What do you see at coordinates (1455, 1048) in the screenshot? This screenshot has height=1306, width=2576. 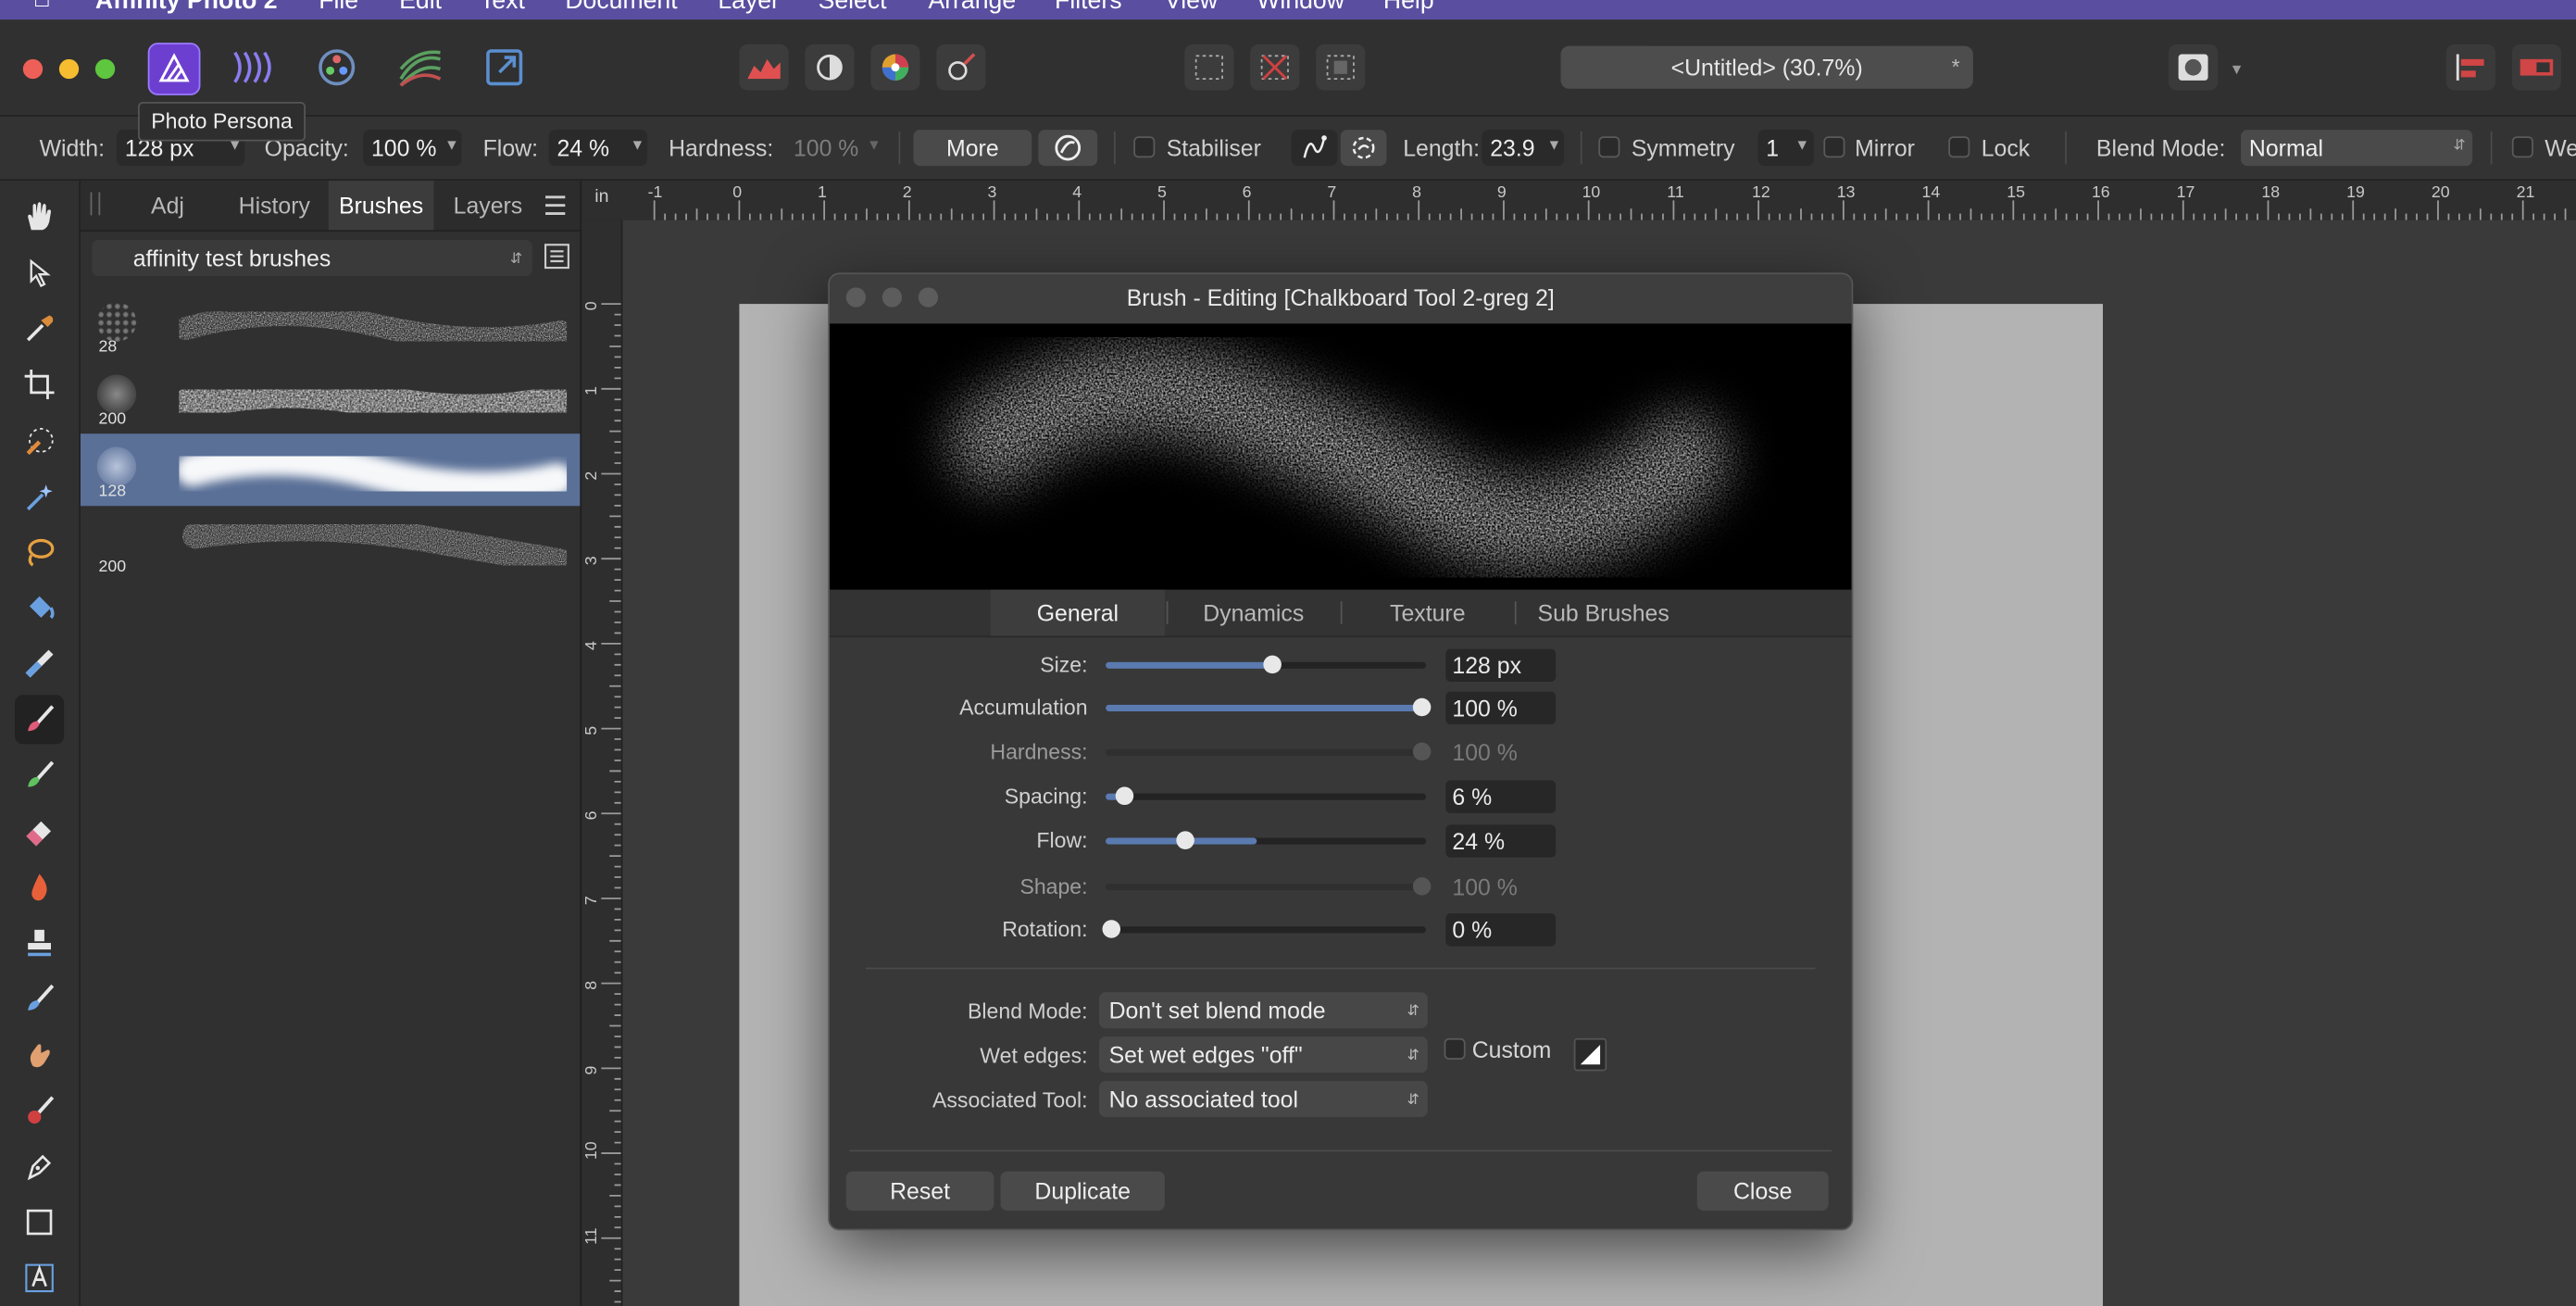 I see `custom-checkbox` at bounding box center [1455, 1048].